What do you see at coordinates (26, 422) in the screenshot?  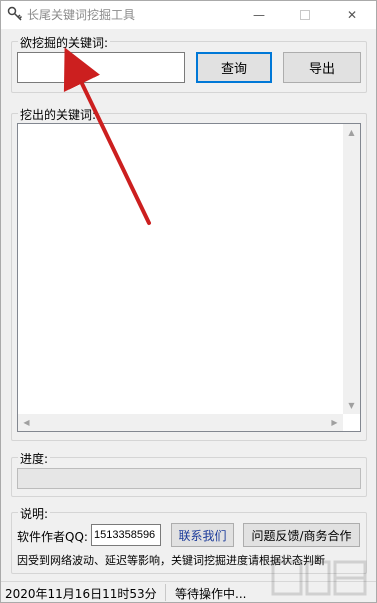 I see `scroll-left-icon: ◀` at bounding box center [26, 422].